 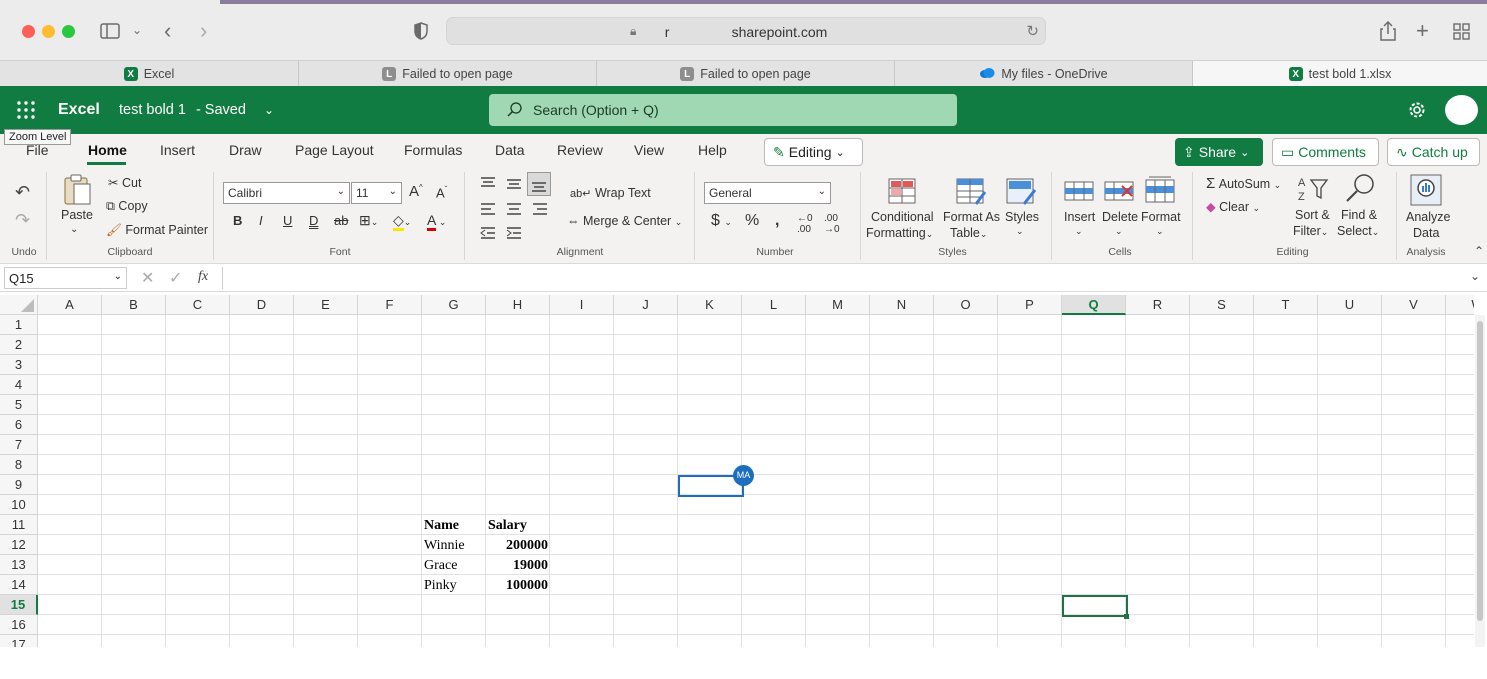 What do you see at coordinates (518, 546) in the screenshot?
I see `cell-H12: 200000` at bounding box center [518, 546].